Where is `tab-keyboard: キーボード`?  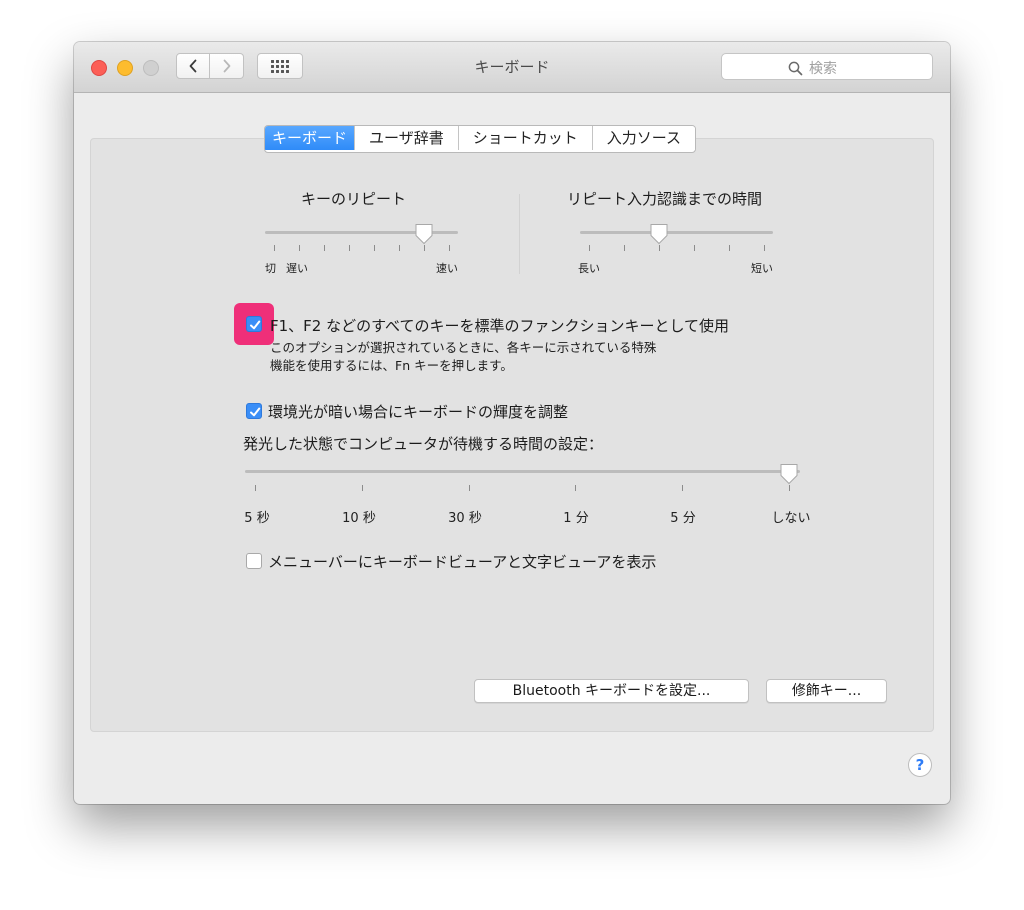
tab-keyboard: キーボード is located at coordinates (309, 138).